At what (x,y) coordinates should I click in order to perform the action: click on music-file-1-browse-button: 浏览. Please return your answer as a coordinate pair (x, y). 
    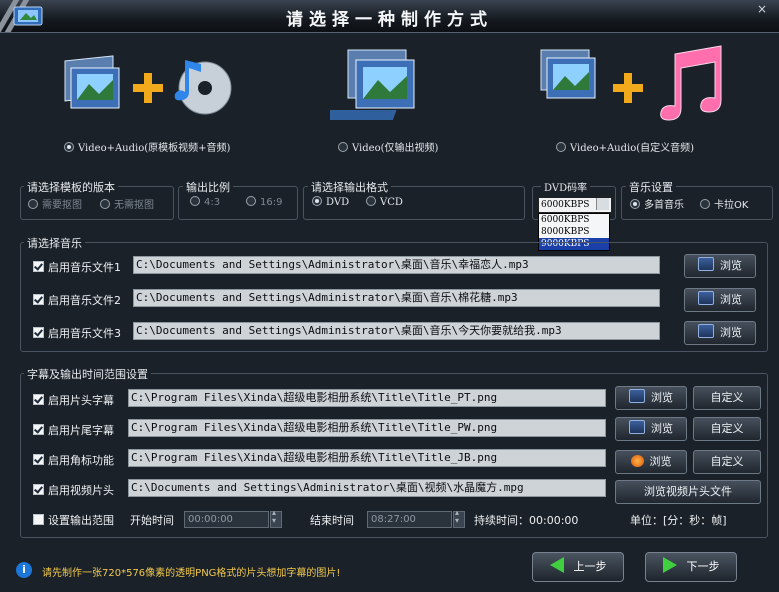
    Looking at the image, I should click on (720, 266).